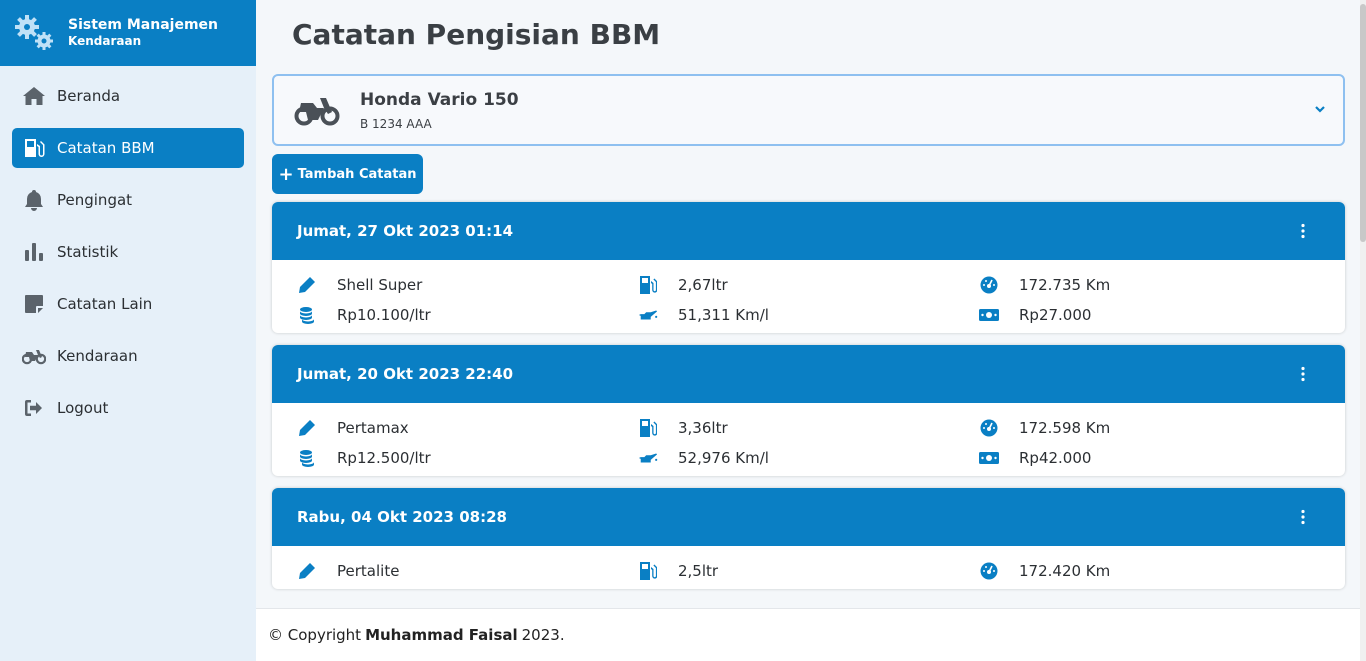  I want to click on sidebar-item-label: Kendaraan, so click(97, 356).